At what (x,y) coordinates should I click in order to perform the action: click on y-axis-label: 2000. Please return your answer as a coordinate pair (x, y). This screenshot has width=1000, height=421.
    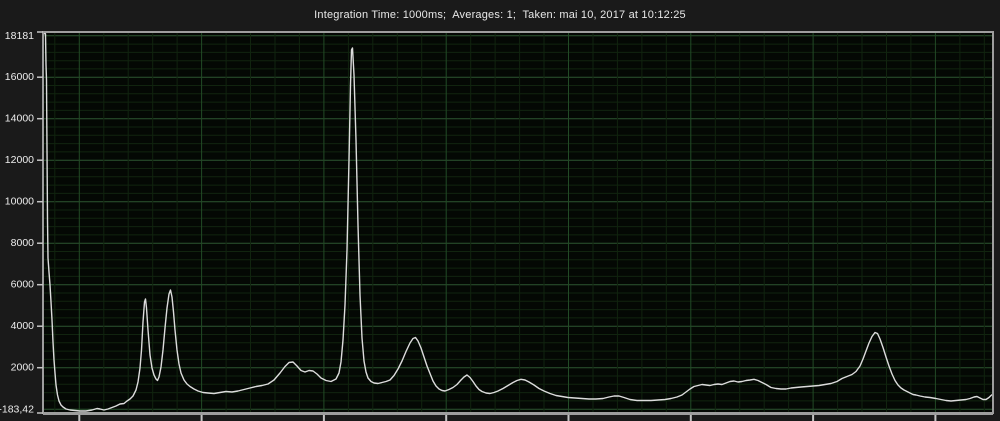
    Looking at the image, I should click on (23, 367).